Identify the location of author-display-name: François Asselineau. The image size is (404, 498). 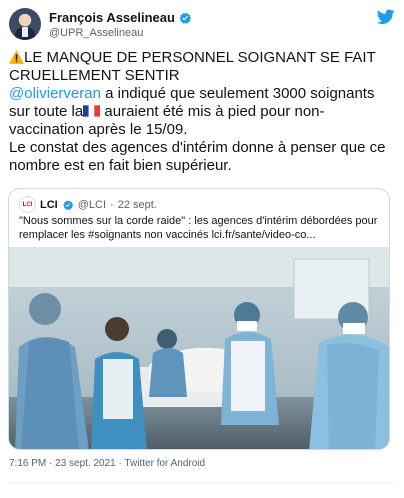
(112, 17).